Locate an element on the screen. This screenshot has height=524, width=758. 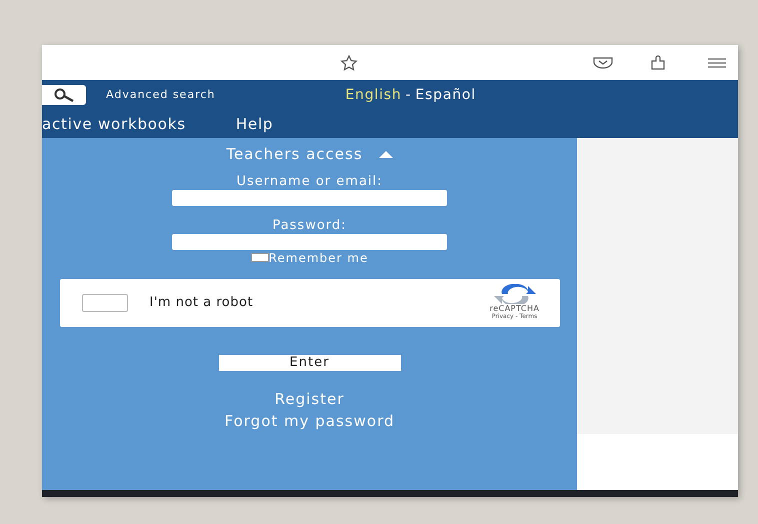
nav-link: active workbooks is located at coordinates (114, 124).